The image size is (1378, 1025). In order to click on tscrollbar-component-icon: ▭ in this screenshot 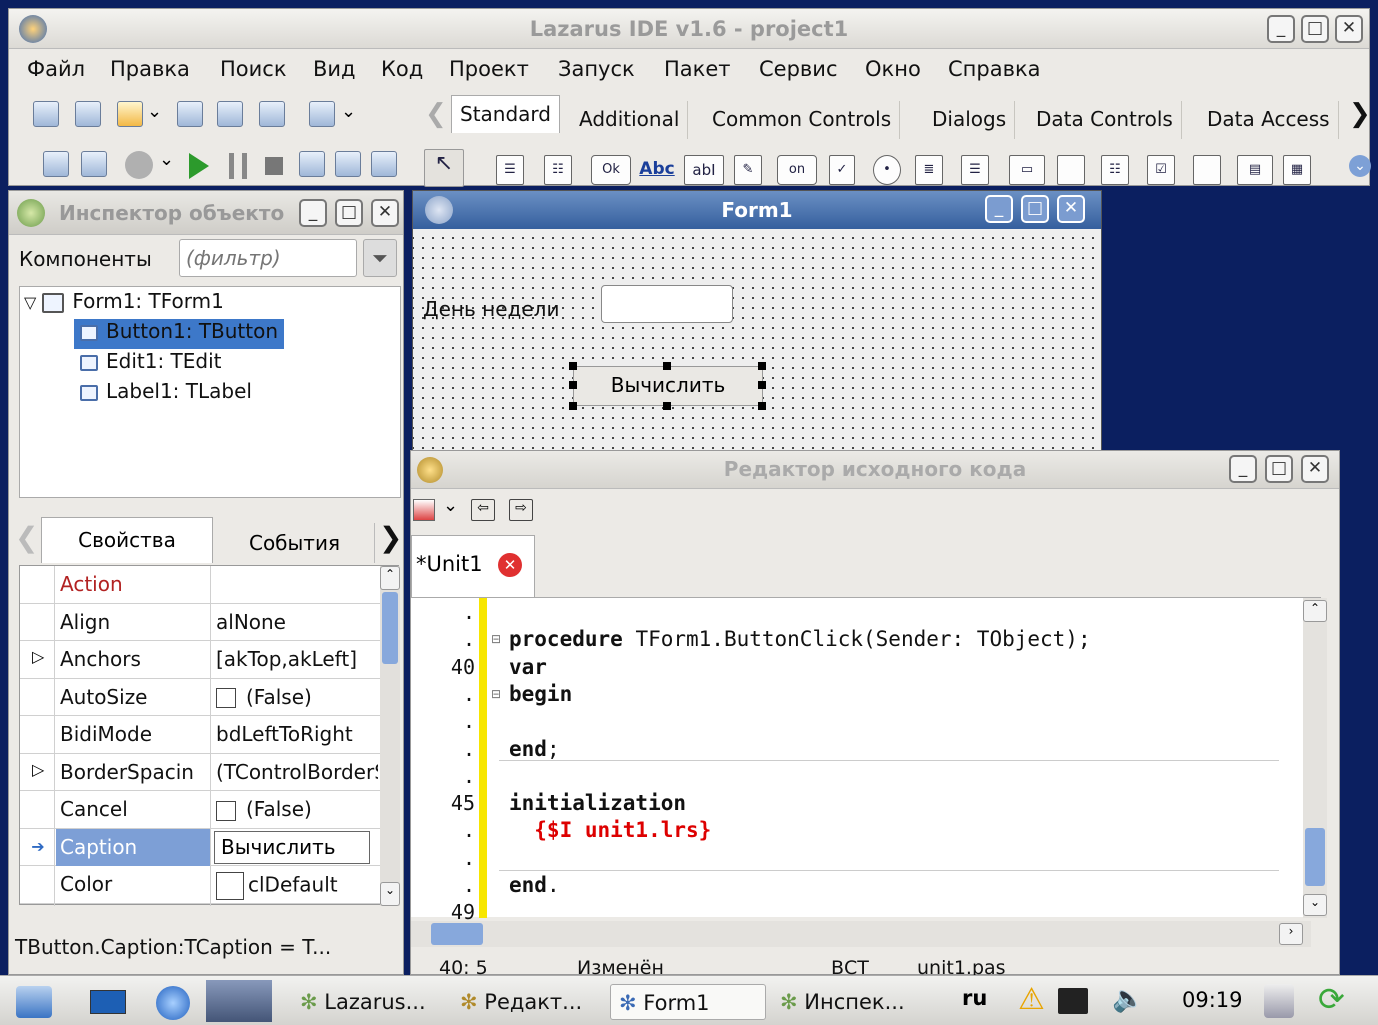, I will do `click(1027, 170)`.